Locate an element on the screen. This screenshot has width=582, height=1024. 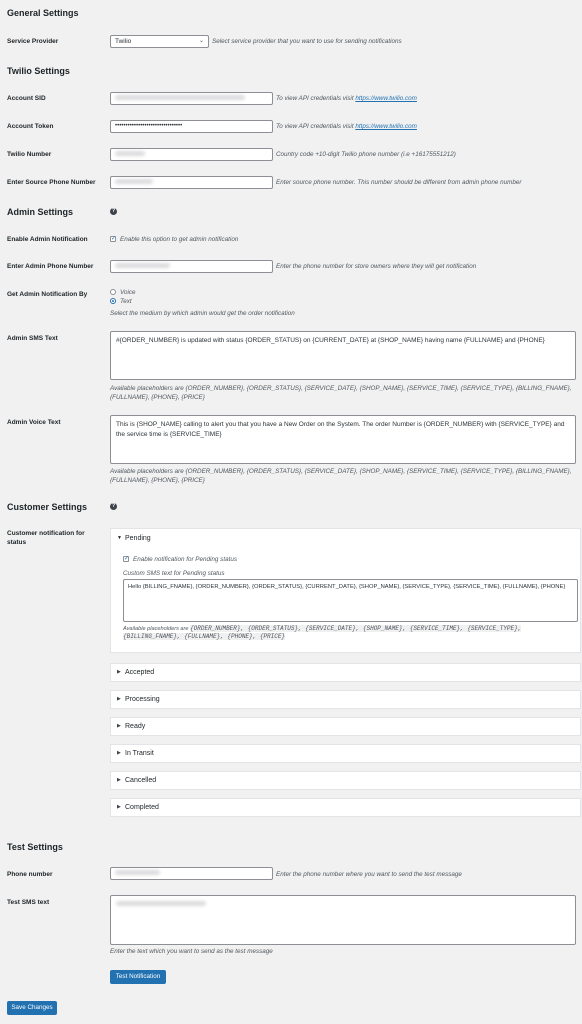
status-in-transit: ▶ In Transit is located at coordinates (345, 753).